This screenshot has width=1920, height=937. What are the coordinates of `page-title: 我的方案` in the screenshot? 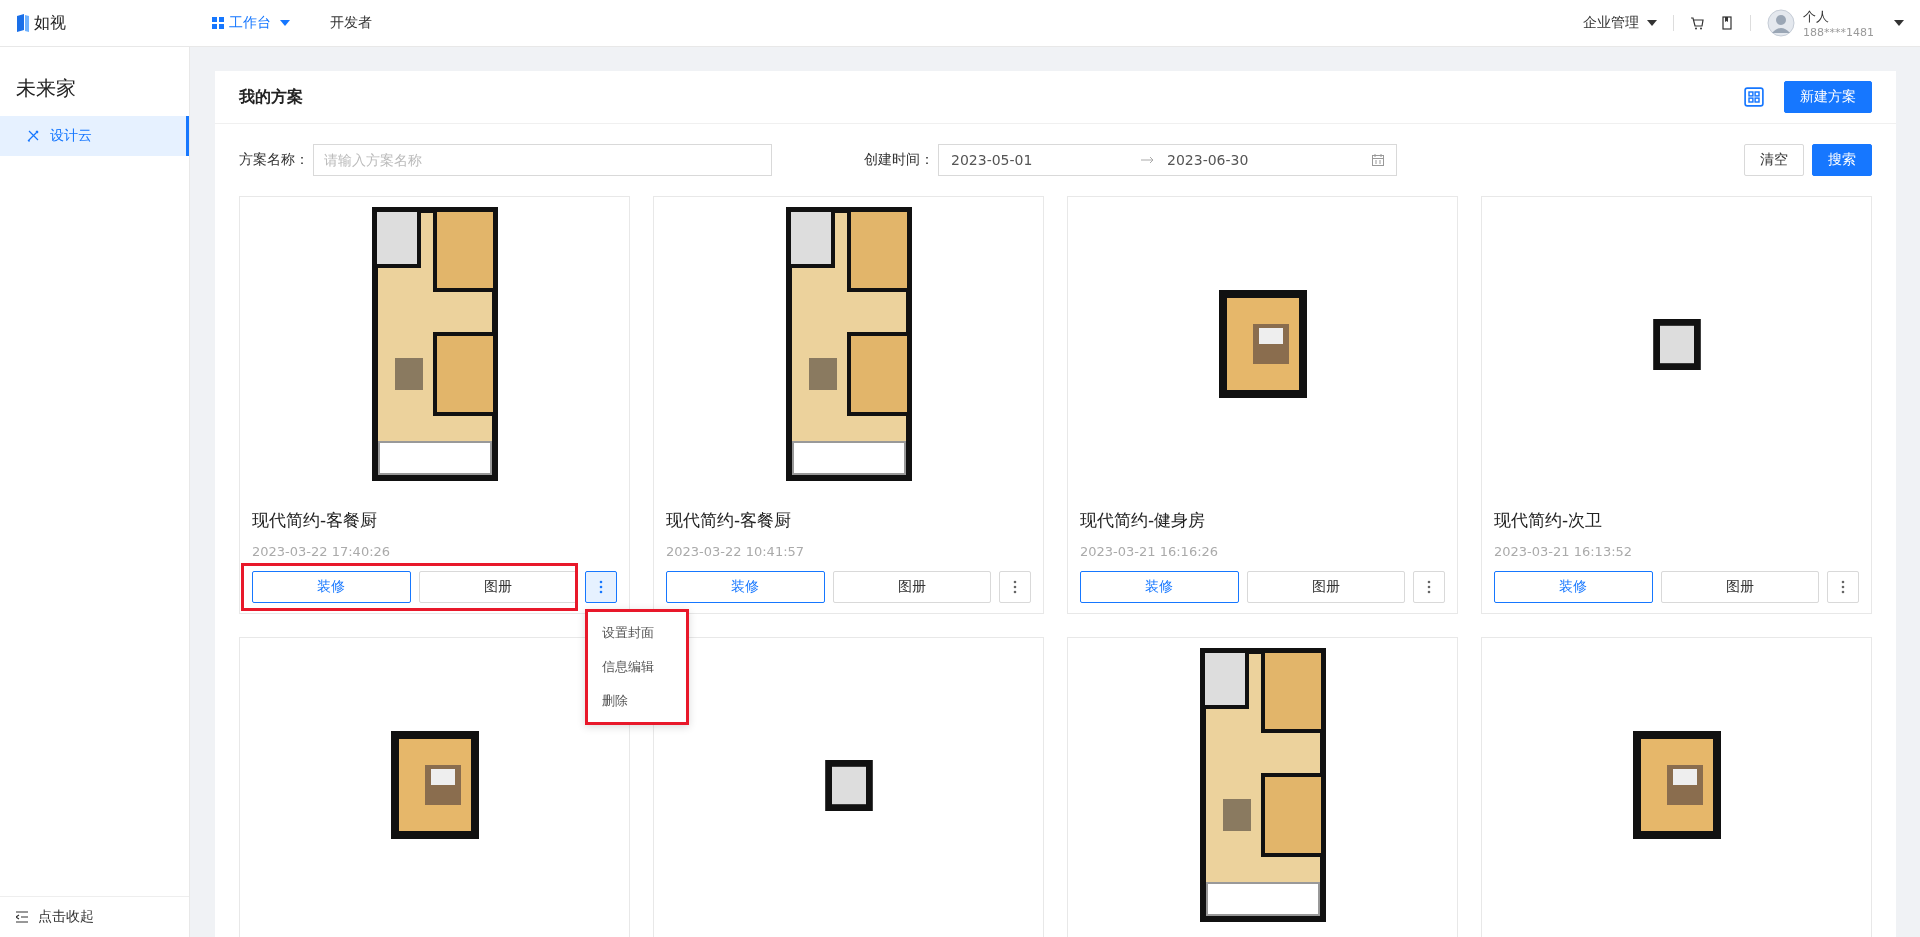 It's located at (271, 97).